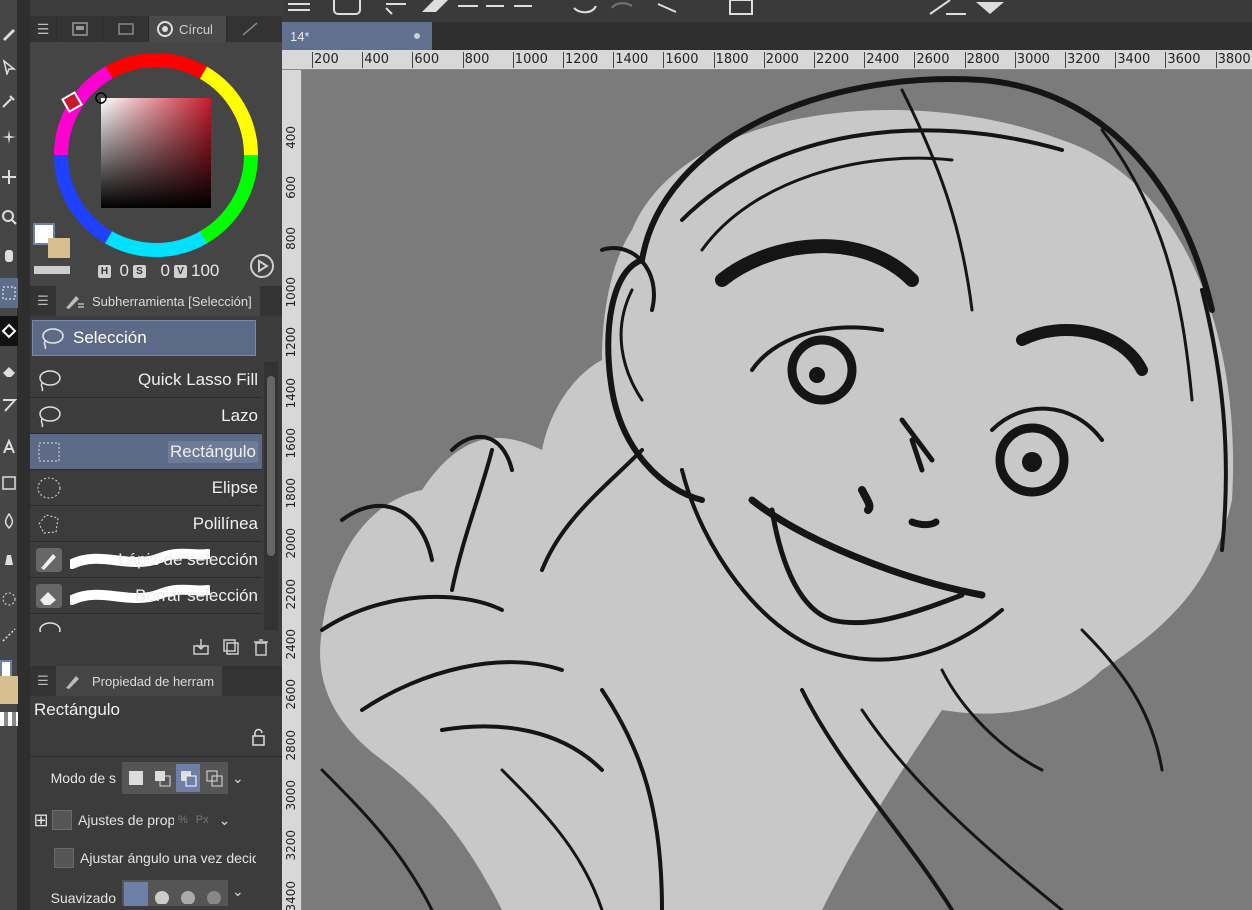 This screenshot has width=1252, height=910. Describe the element at coordinates (62, 820) in the screenshot. I see `property-settings-checkbox` at that location.